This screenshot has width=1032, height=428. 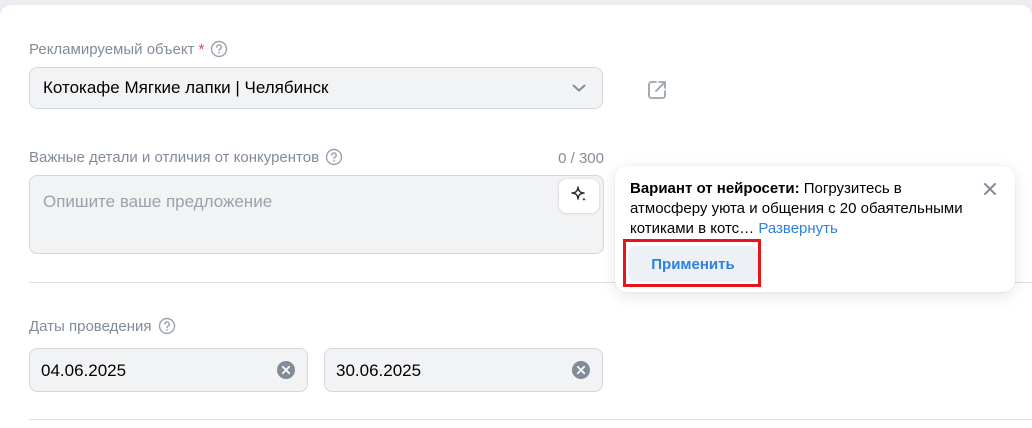 What do you see at coordinates (693, 264) in the screenshot?
I see `apply-button: Применить` at bounding box center [693, 264].